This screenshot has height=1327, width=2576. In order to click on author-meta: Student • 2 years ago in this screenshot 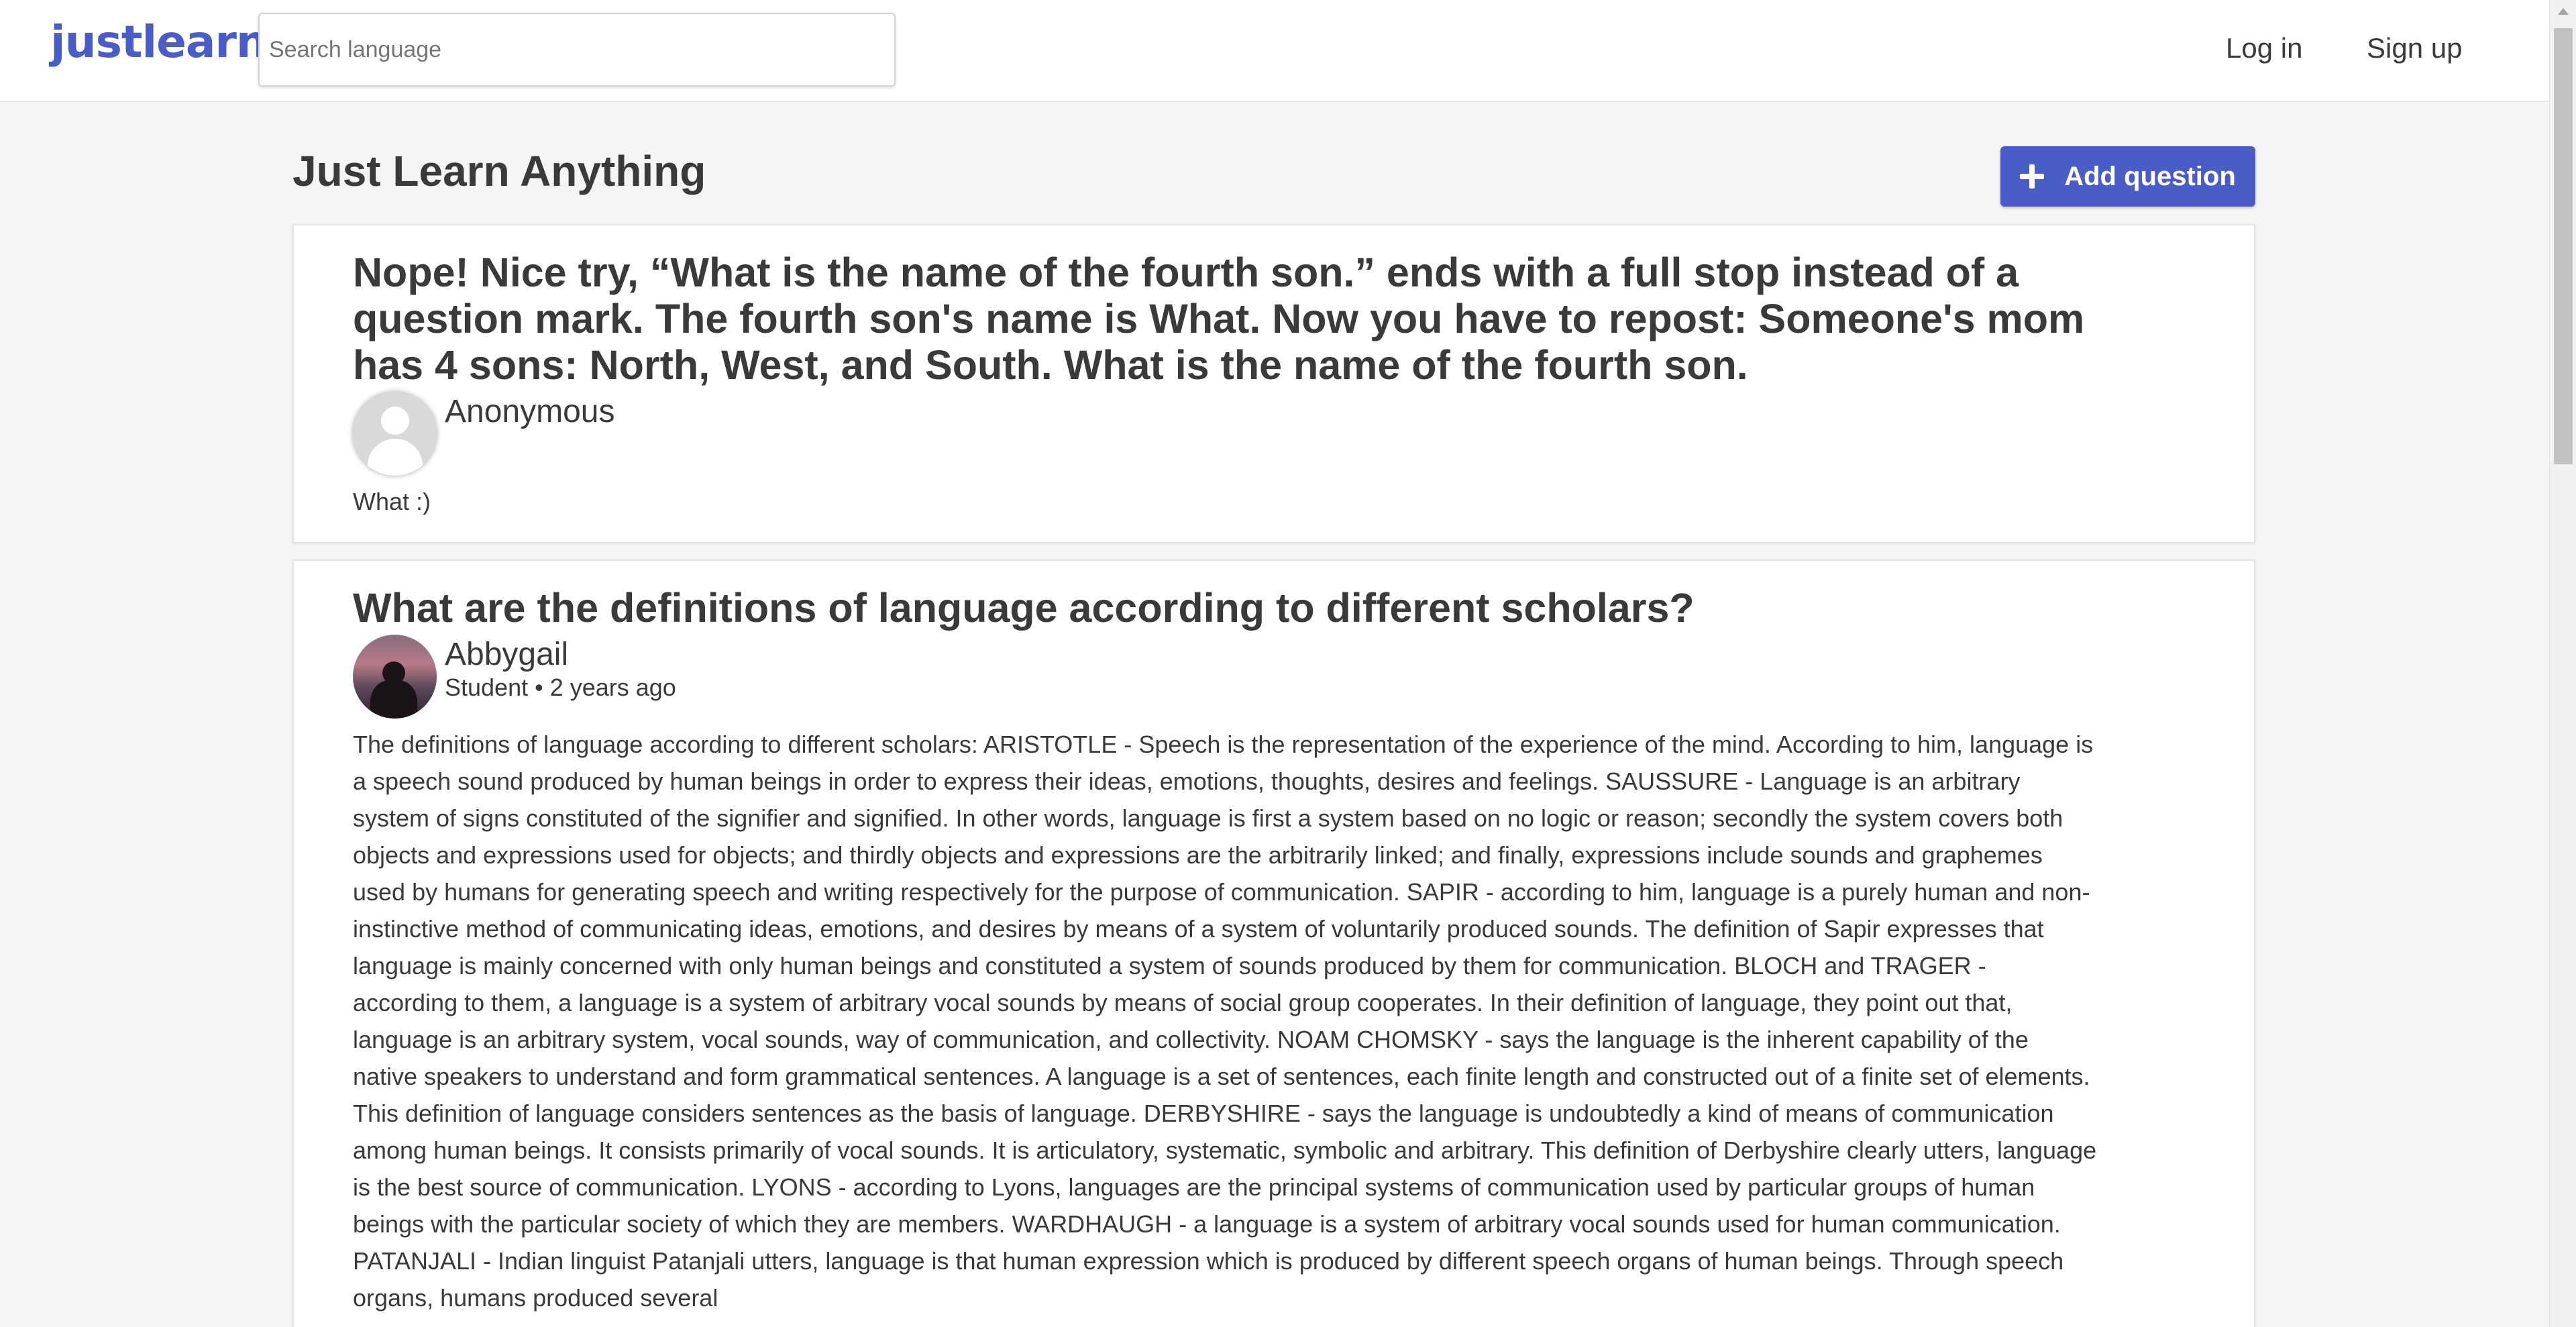, I will do `click(560, 687)`.